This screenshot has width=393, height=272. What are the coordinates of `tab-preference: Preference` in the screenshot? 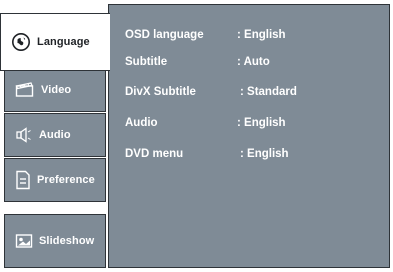 It's located at (55, 180).